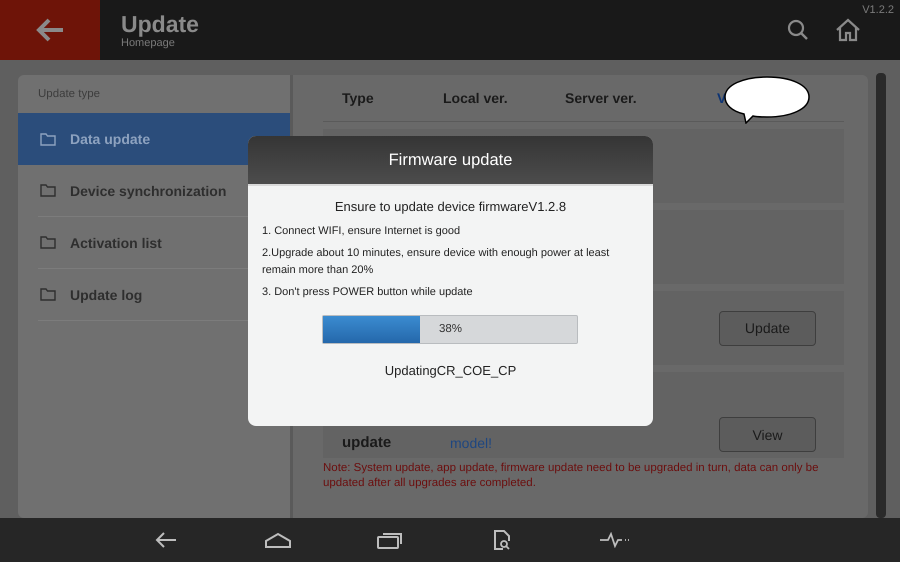 The image size is (900, 562). Describe the element at coordinates (367, 442) in the screenshot. I see `row-label: update` at that location.